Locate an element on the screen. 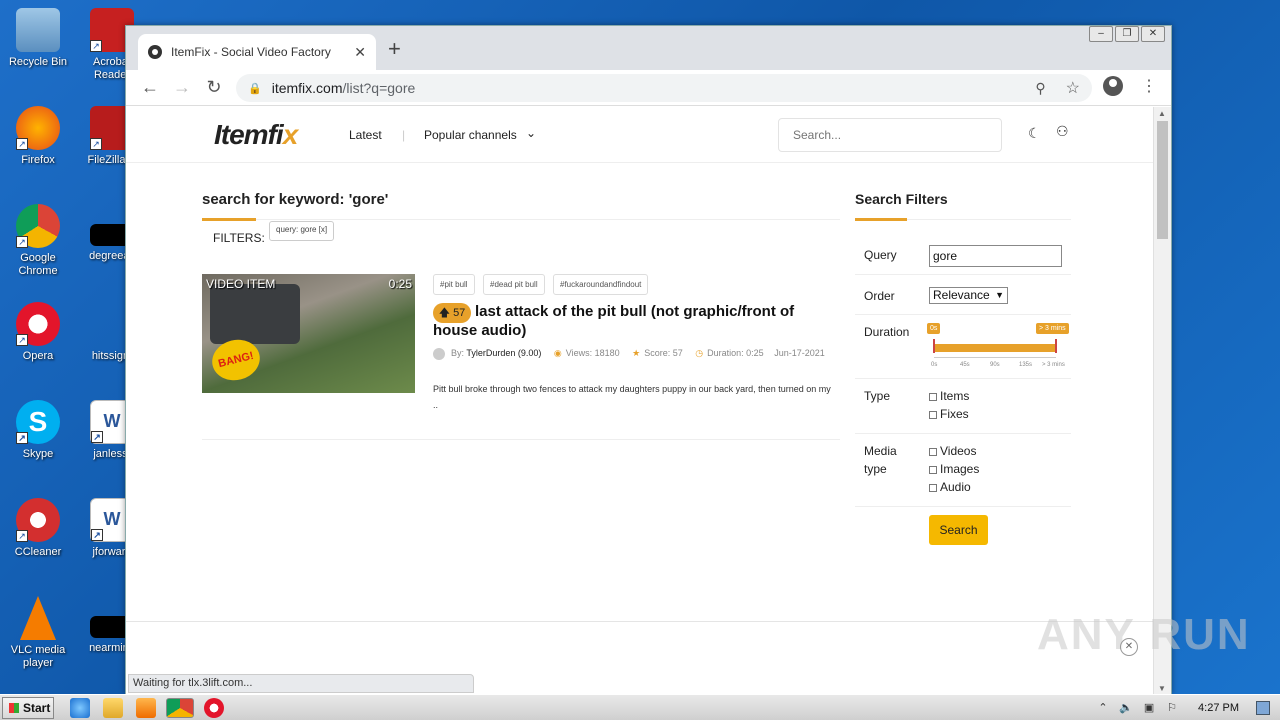 The height and width of the screenshot is (720, 1280). restore-icon: ❐ is located at coordinates (1127, 34).